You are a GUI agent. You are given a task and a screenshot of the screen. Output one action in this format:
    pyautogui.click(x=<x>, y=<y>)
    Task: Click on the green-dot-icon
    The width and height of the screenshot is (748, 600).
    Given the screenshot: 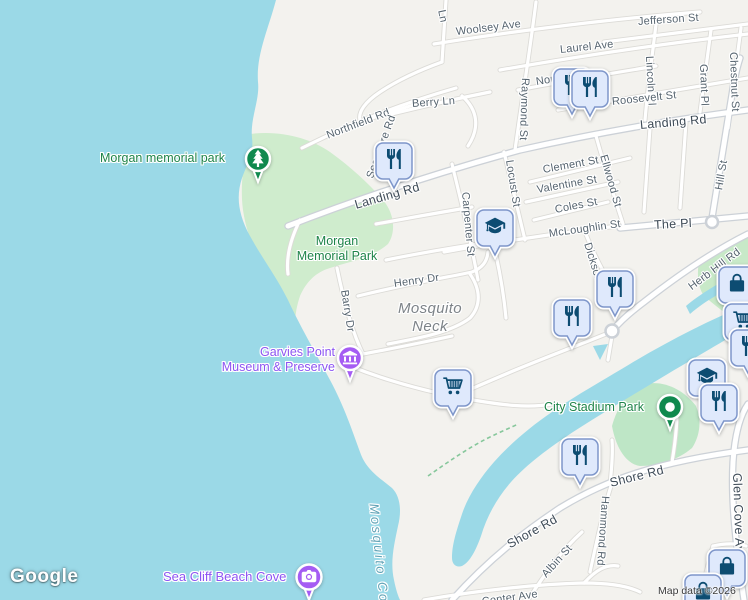 What is the action you would take?
    pyautogui.click(x=670, y=407)
    